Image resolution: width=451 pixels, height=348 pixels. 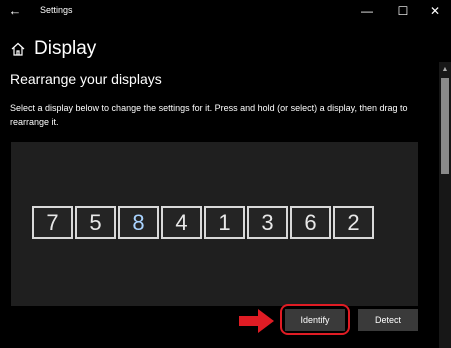 What do you see at coordinates (310, 222) in the screenshot?
I see `display-tile: 6` at bounding box center [310, 222].